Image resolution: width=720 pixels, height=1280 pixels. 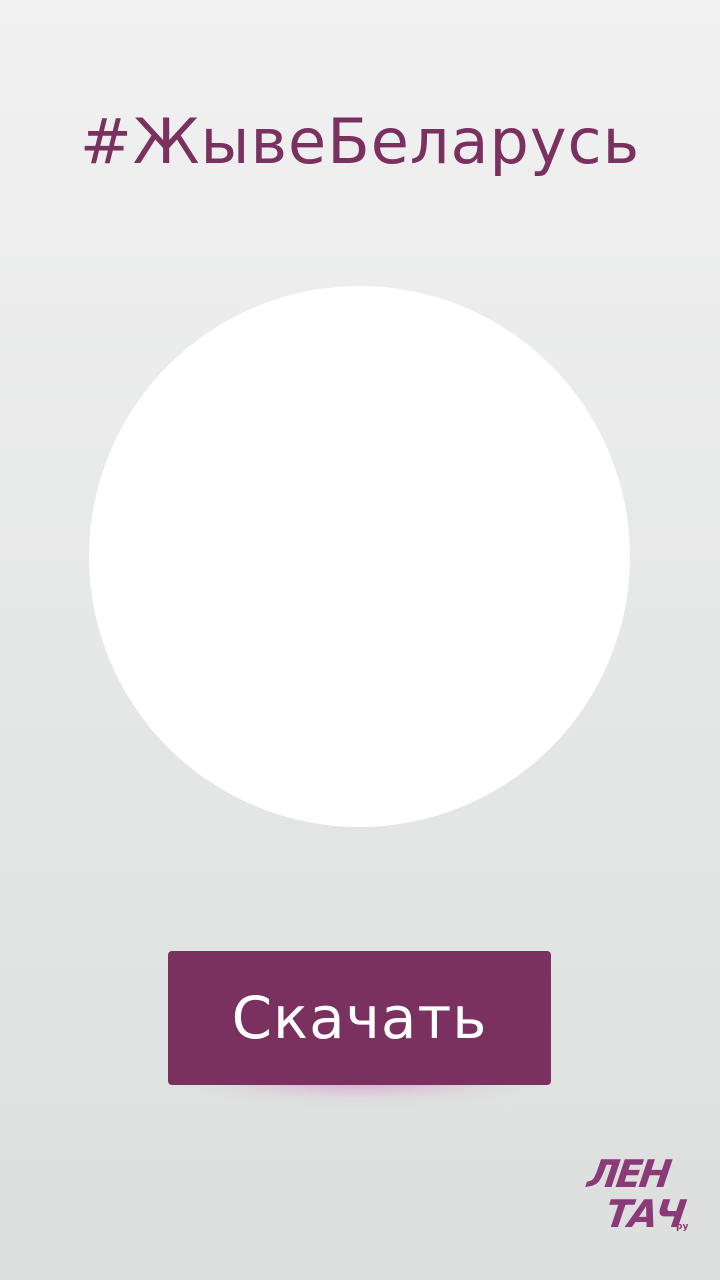 What do you see at coordinates (628, 1174) in the screenshot?
I see `logo-line-top: ЛЕН` at bounding box center [628, 1174].